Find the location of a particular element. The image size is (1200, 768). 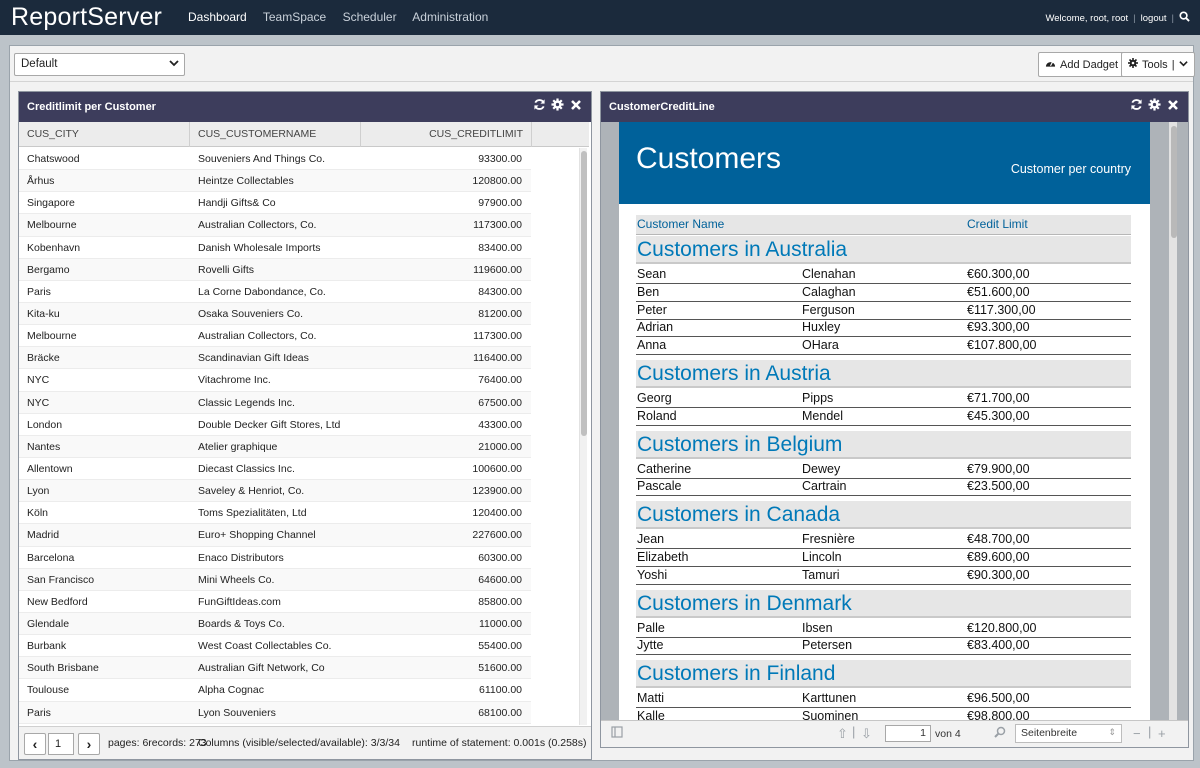

cell-customername: Vitachrome Inc. is located at coordinates (234, 380).